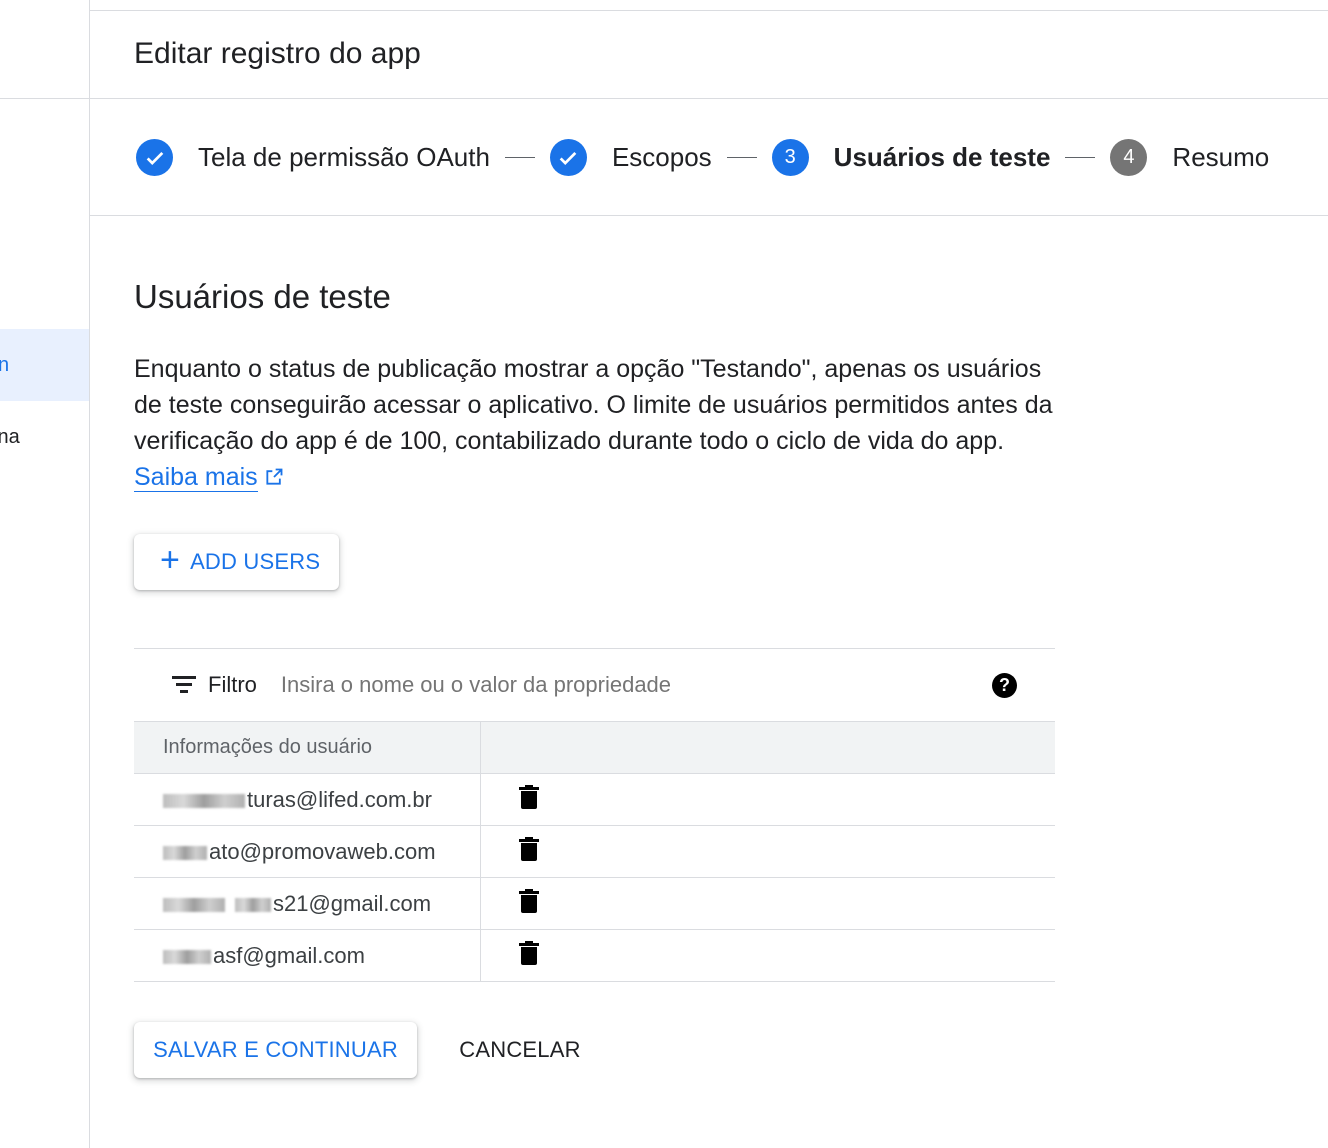 This screenshot has width=1328, height=1148. I want to click on table-row: turas@lifed.com.br, so click(594, 799).